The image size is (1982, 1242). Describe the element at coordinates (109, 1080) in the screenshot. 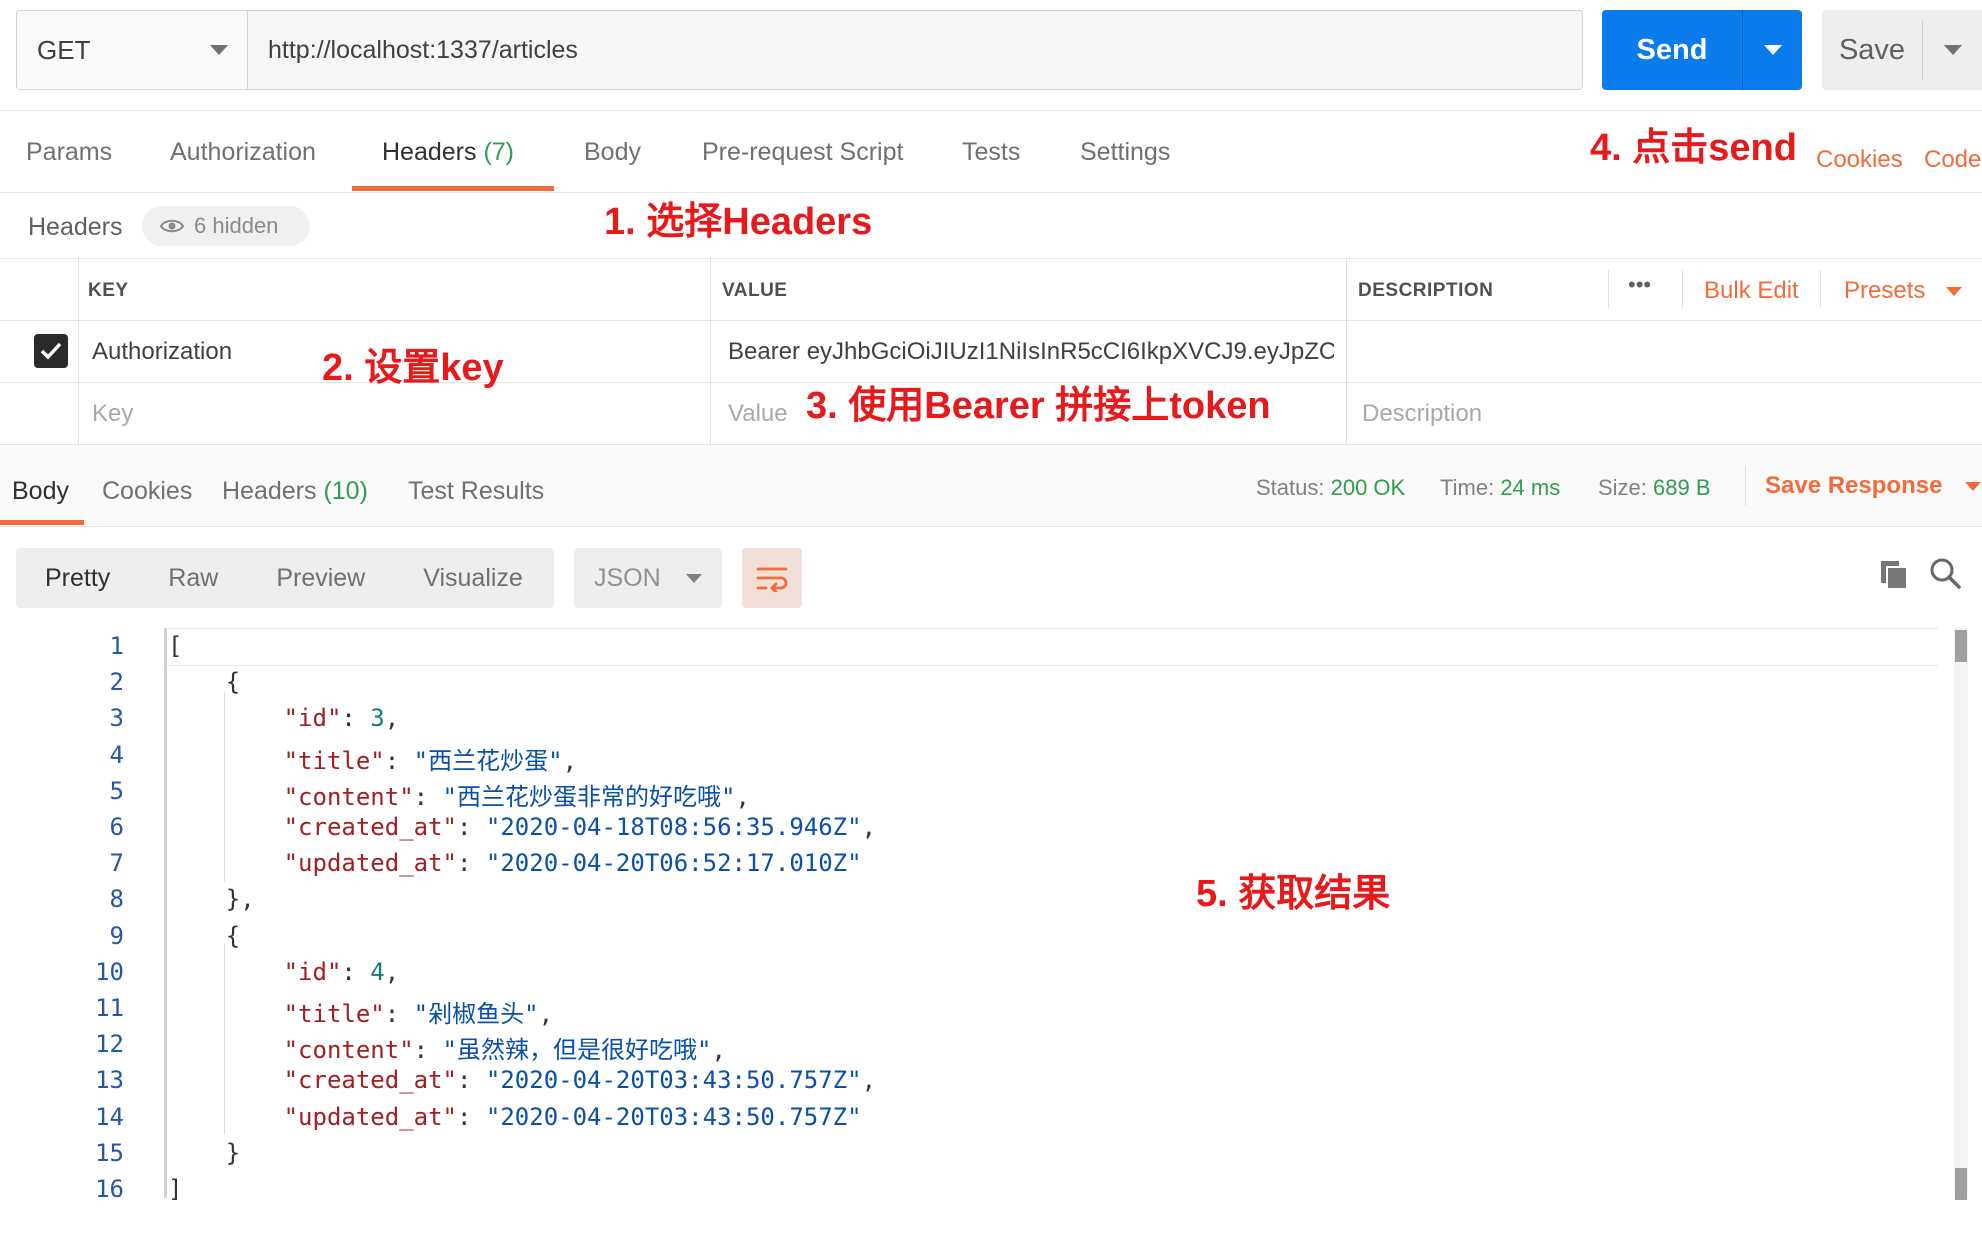

I see `line-number: 13` at that location.